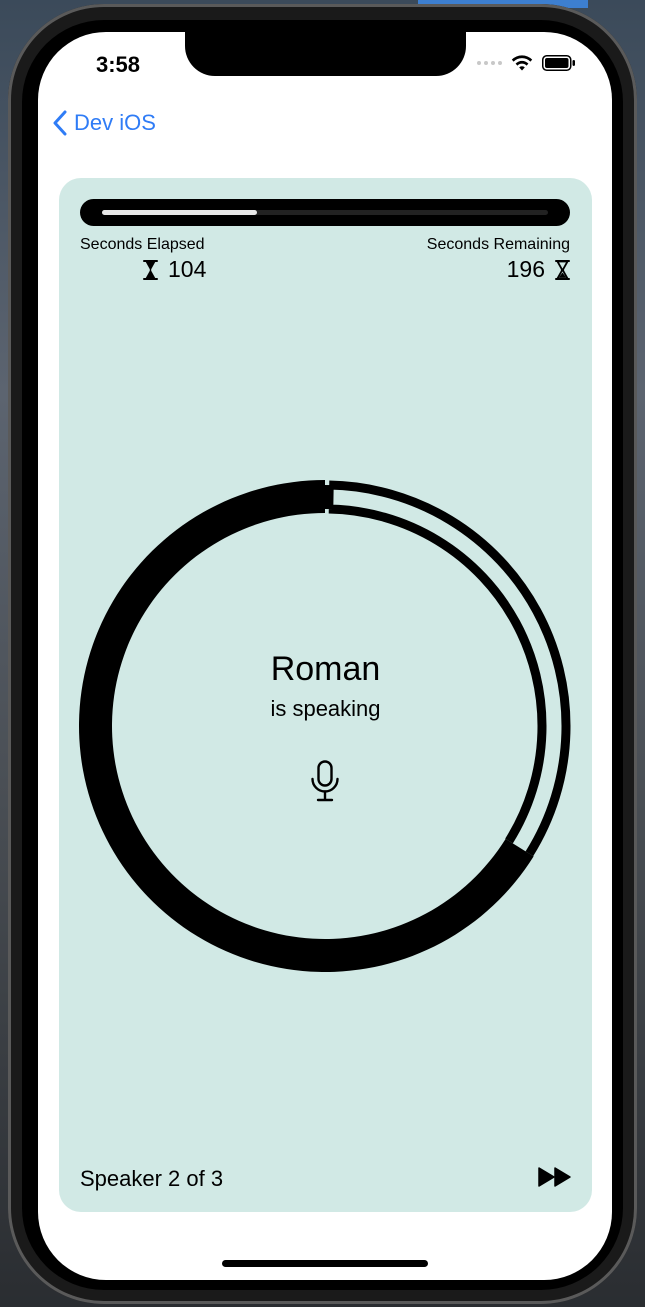 This screenshot has width=645, height=1307. I want to click on forward-icon, so click(554, 1177).